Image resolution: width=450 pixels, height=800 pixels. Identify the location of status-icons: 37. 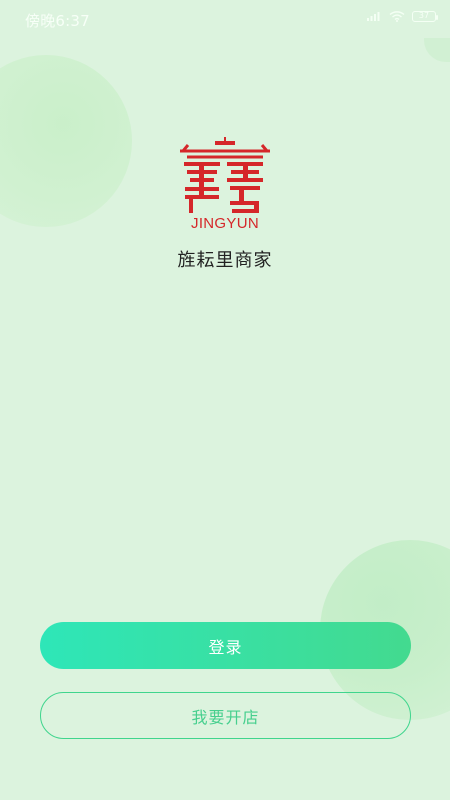
(402, 16).